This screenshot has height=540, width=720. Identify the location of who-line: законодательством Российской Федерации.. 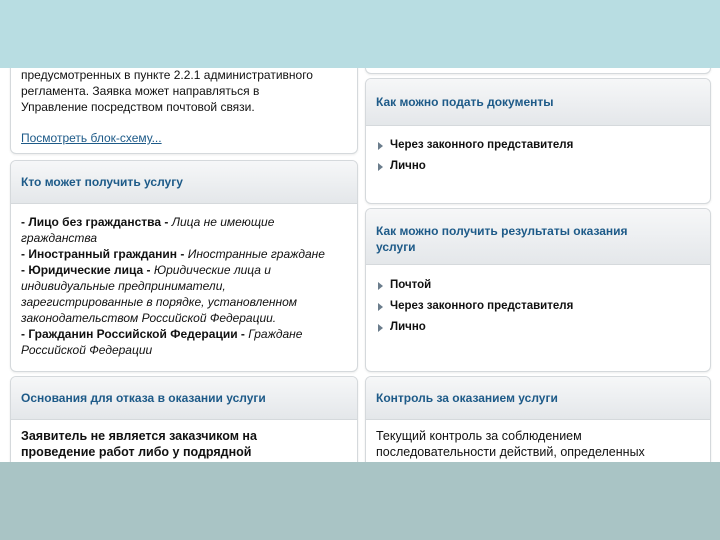
(149, 318).